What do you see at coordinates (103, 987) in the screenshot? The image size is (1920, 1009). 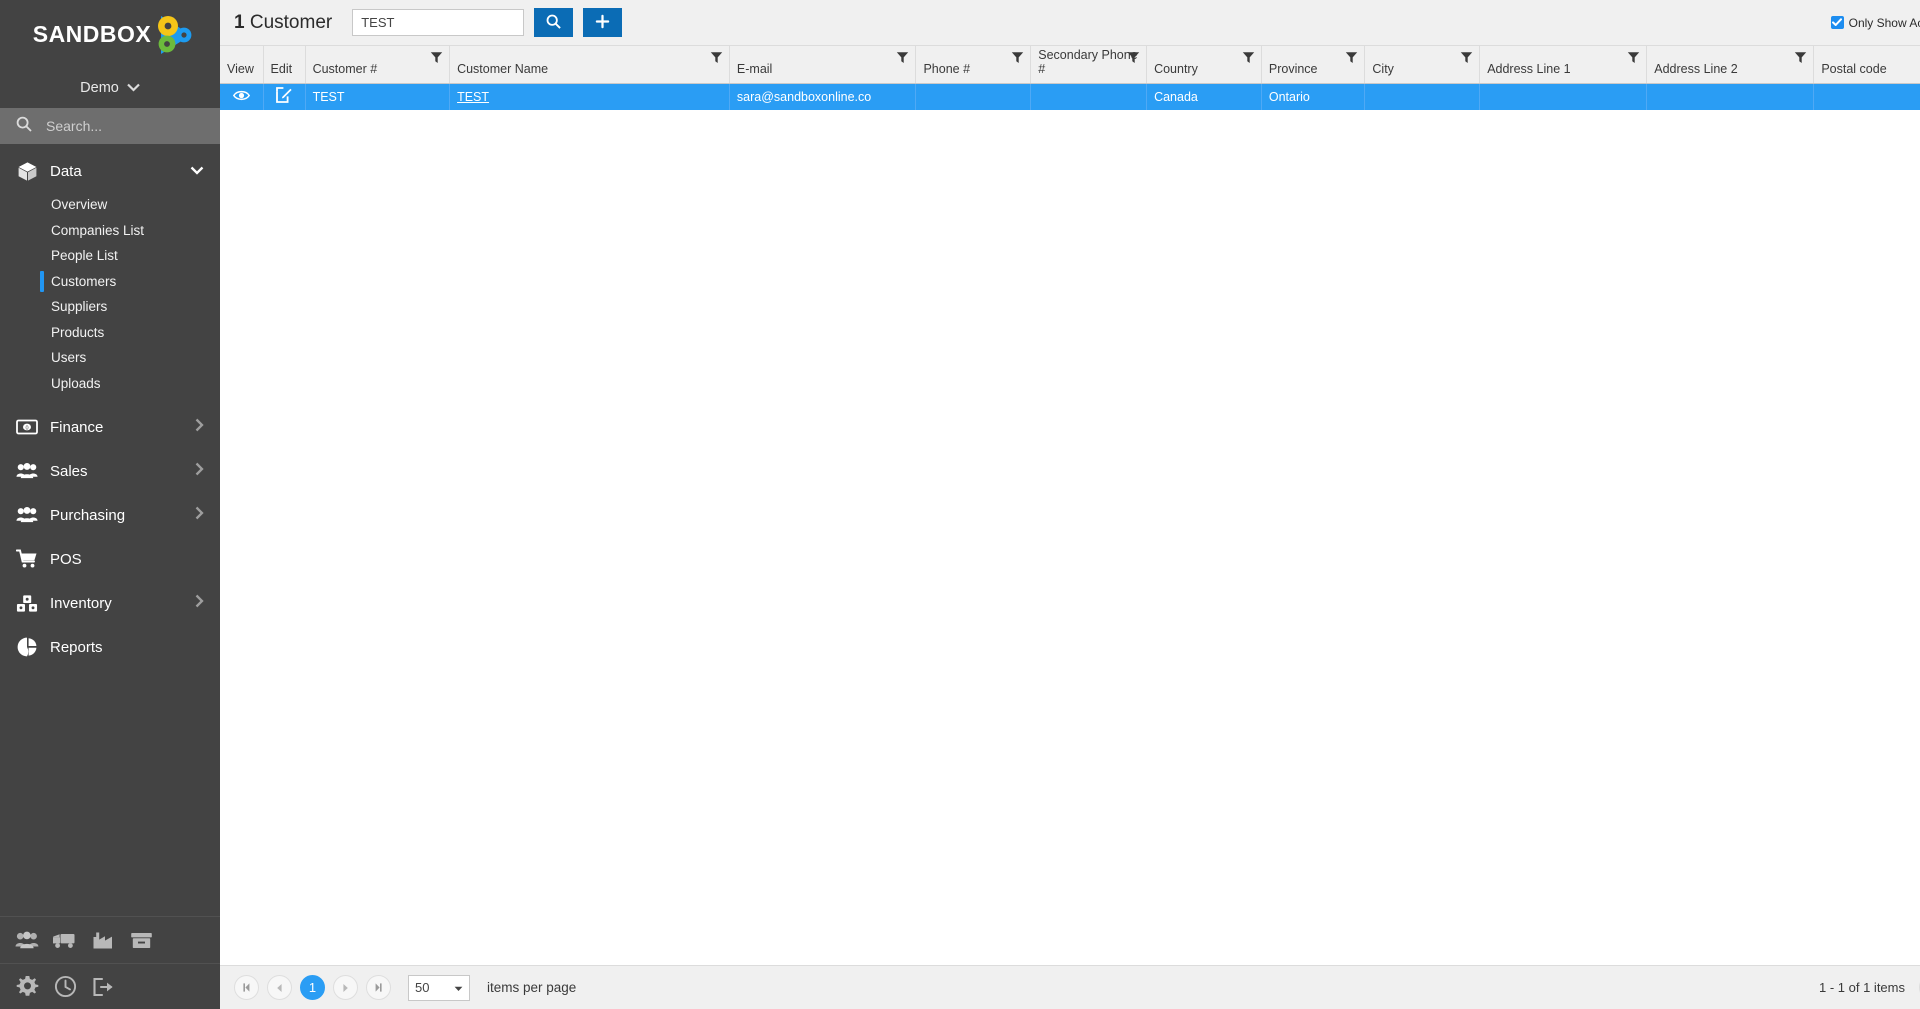 I see `logout-icon` at bounding box center [103, 987].